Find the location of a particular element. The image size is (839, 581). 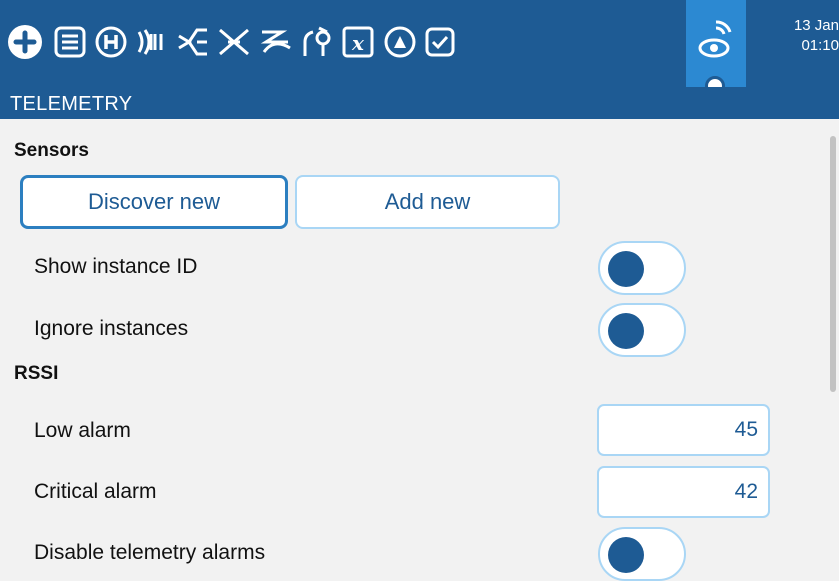

add-new-button: Add new is located at coordinates (427, 202).